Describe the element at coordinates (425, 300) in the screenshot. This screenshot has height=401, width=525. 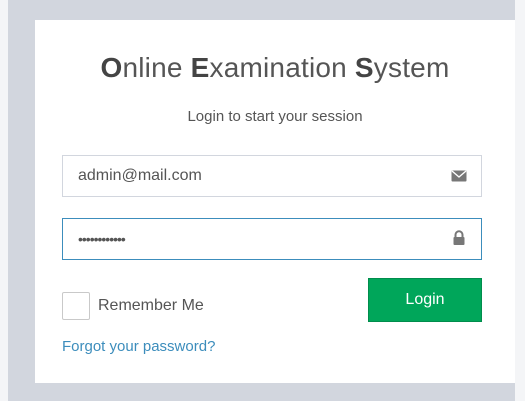
I see `login-button: Login` at that location.